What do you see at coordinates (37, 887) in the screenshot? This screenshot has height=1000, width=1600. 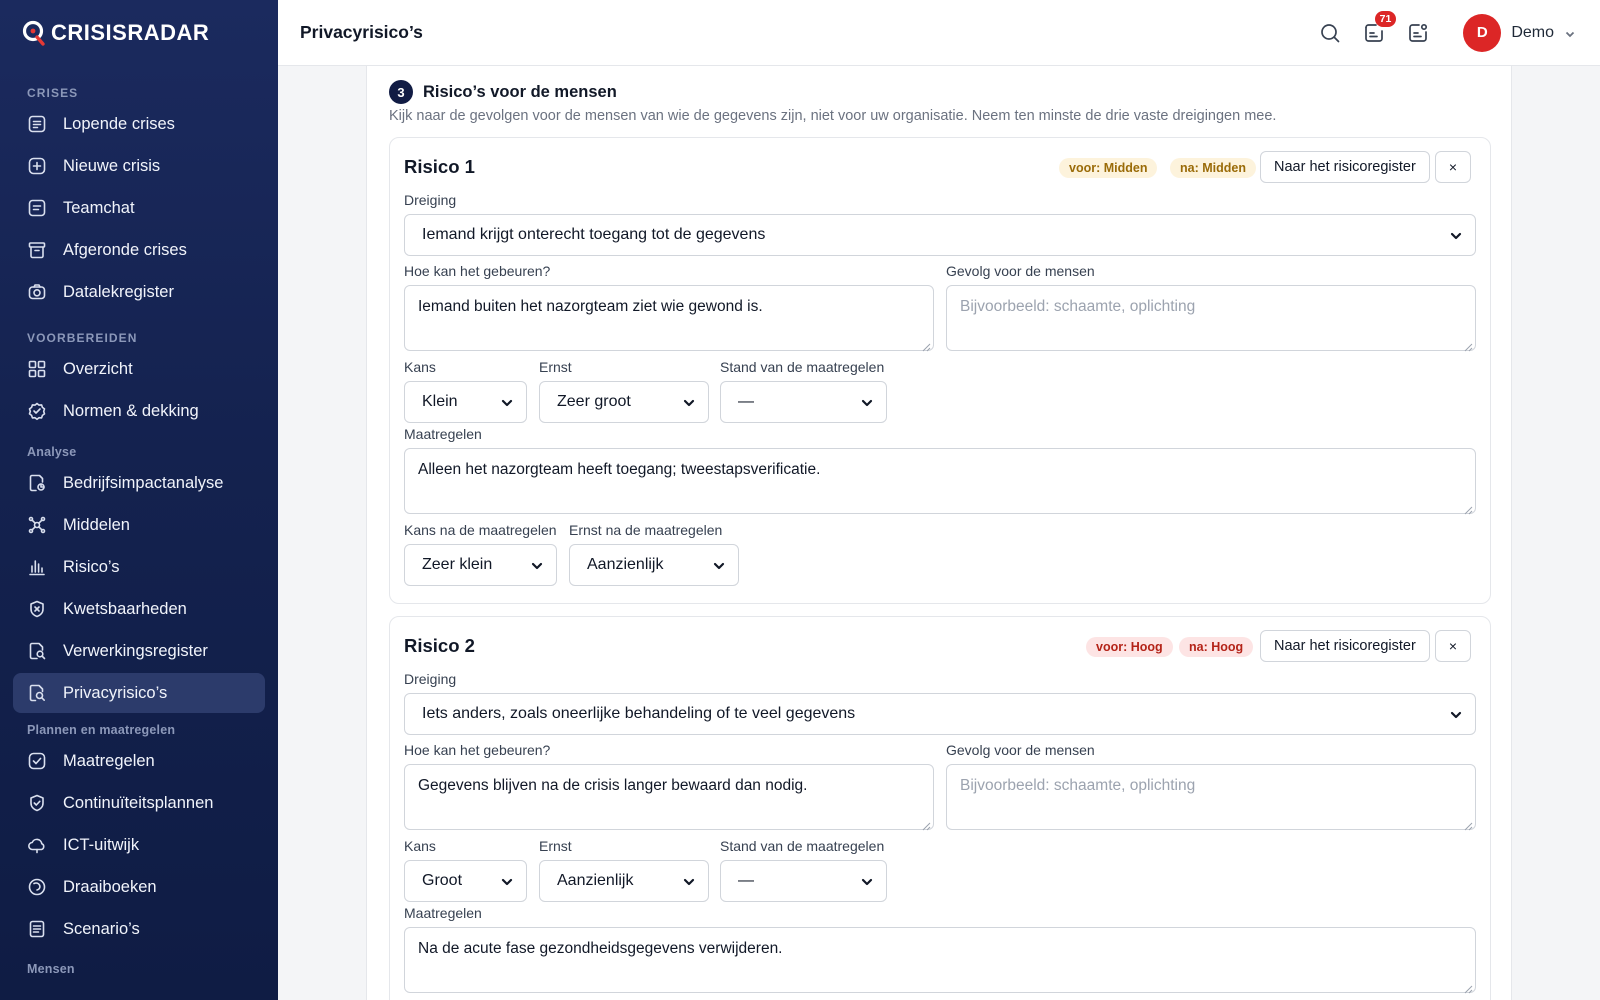 I see `book-icon` at bounding box center [37, 887].